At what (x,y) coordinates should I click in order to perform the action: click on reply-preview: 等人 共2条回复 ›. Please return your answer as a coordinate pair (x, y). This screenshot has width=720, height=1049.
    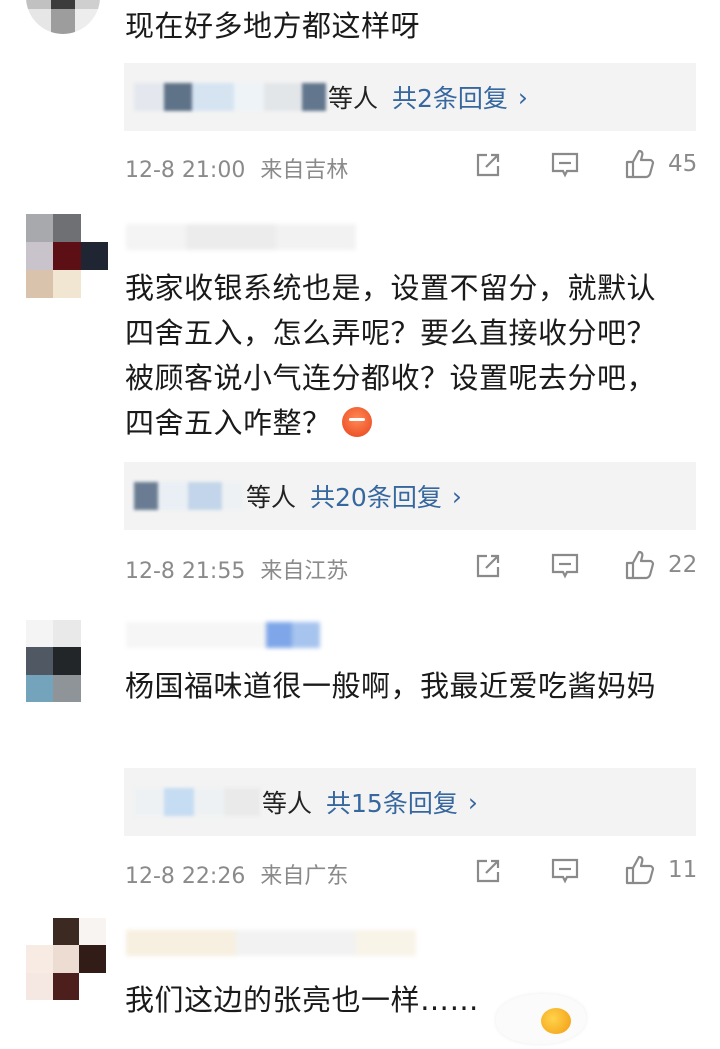
    Looking at the image, I should click on (410, 97).